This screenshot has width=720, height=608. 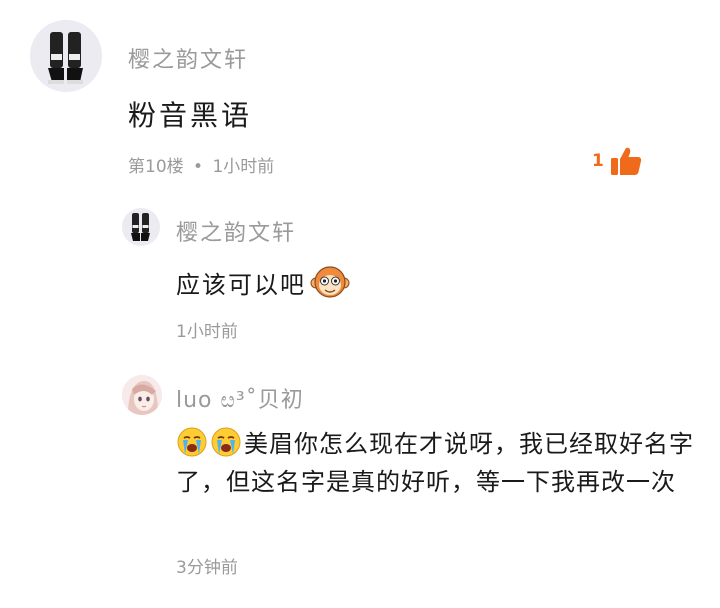 What do you see at coordinates (156, 167) in the screenshot?
I see `floor-number: 第10楼` at bounding box center [156, 167].